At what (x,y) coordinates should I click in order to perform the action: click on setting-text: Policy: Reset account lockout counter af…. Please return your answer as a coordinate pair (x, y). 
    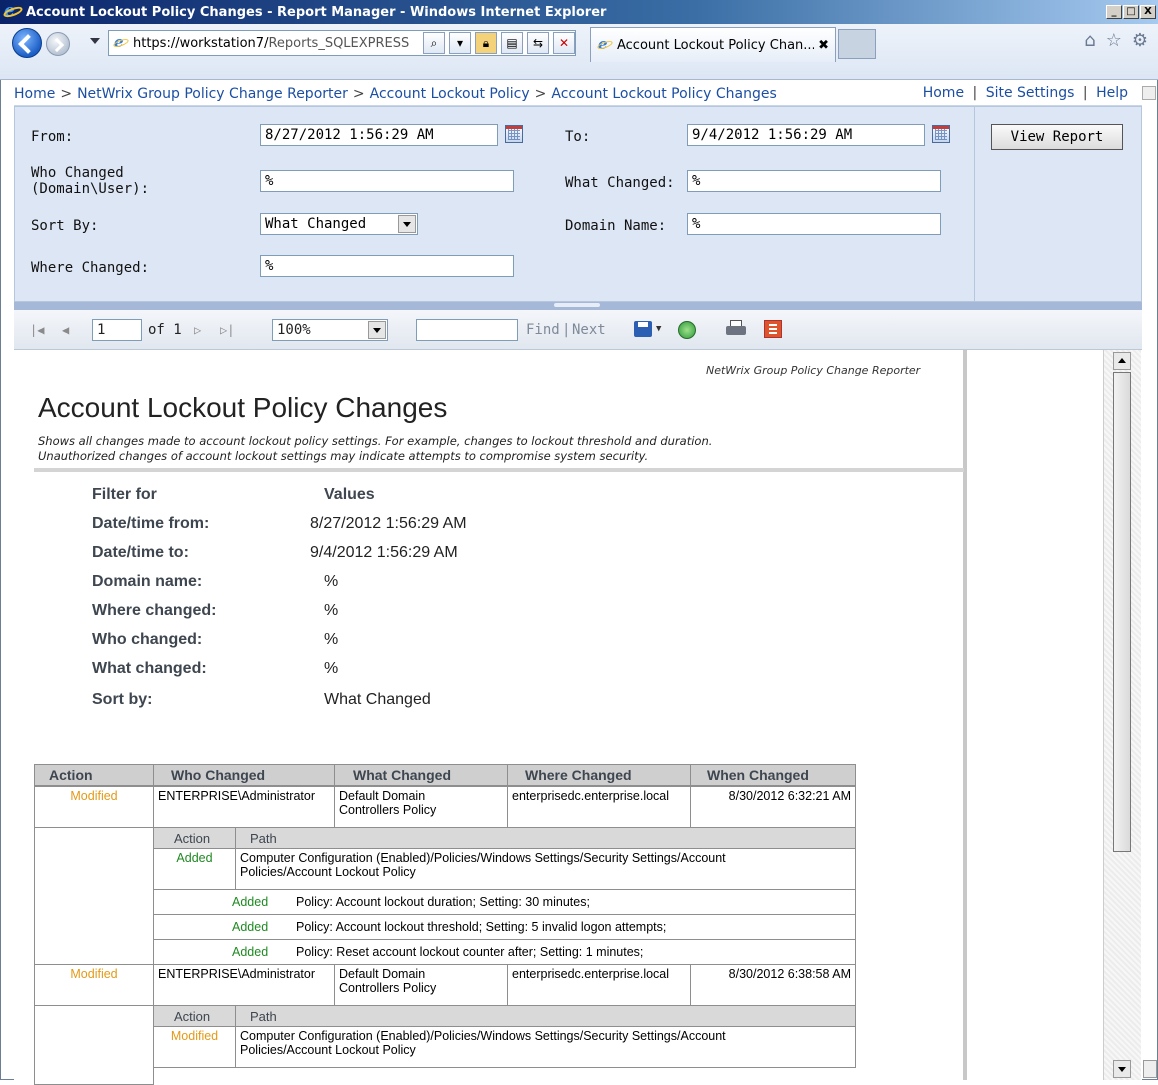
    Looking at the image, I should click on (470, 952).